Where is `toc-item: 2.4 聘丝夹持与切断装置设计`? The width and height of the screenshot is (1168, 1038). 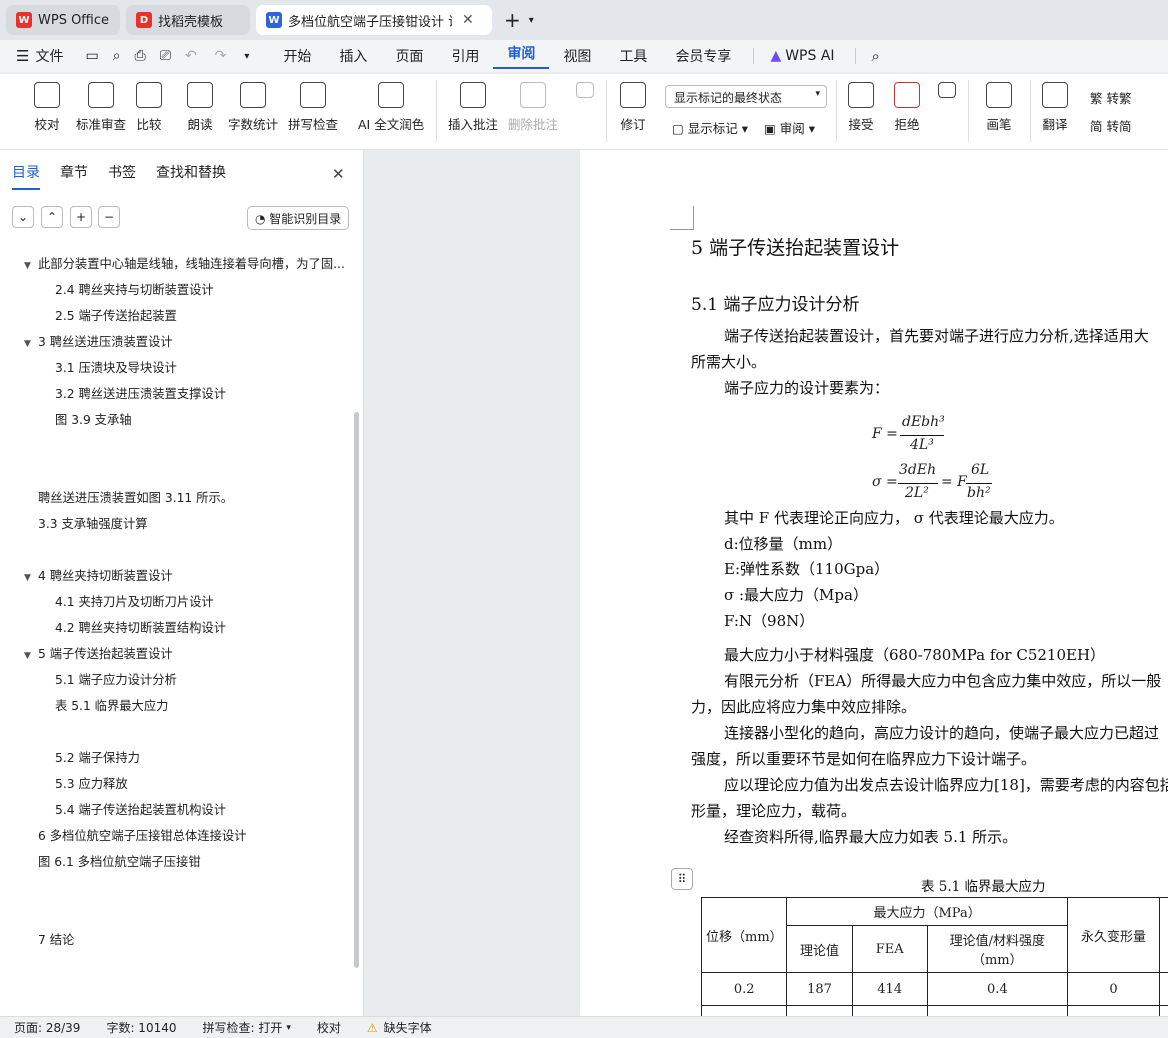 toc-item: 2.4 聘丝夹持与切断装置设计 is located at coordinates (232, 289).